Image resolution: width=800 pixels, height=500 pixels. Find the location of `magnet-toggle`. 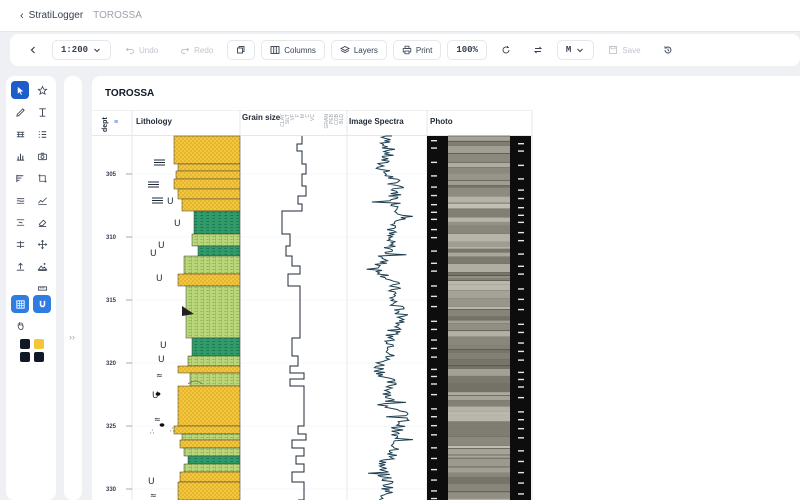

magnet-toggle is located at coordinates (42, 304).